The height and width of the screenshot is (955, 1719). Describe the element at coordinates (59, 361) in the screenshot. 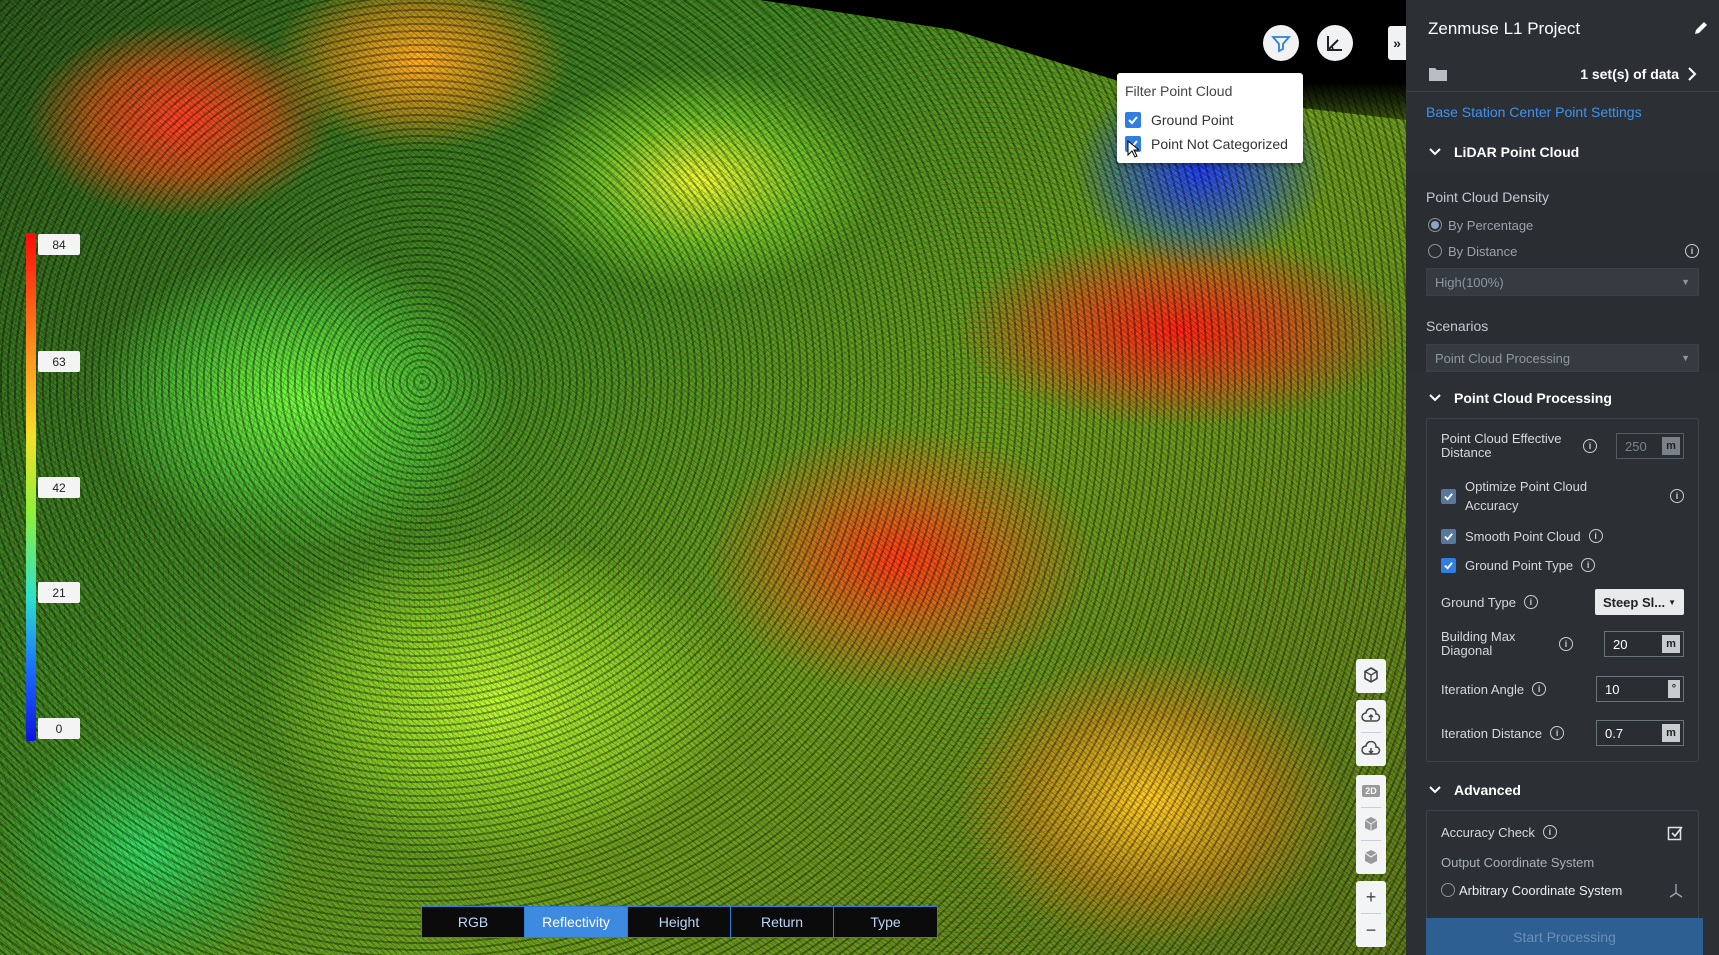

I see `legend-tick: 63` at that location.